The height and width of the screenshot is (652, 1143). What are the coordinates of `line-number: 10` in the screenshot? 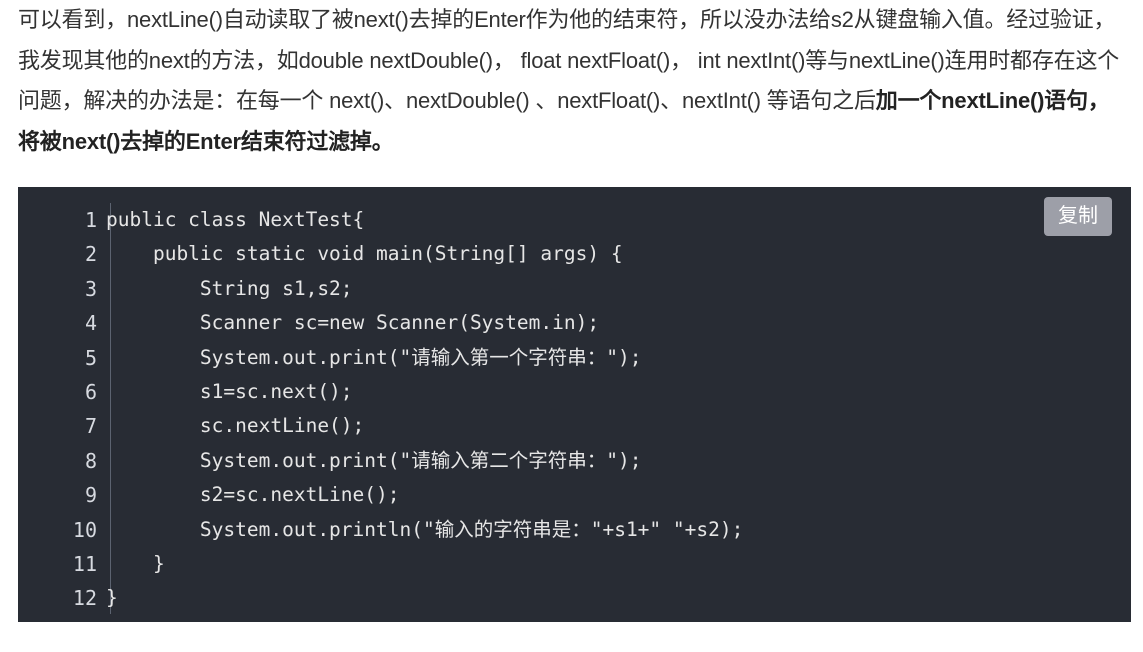 It's located at (84, 529).